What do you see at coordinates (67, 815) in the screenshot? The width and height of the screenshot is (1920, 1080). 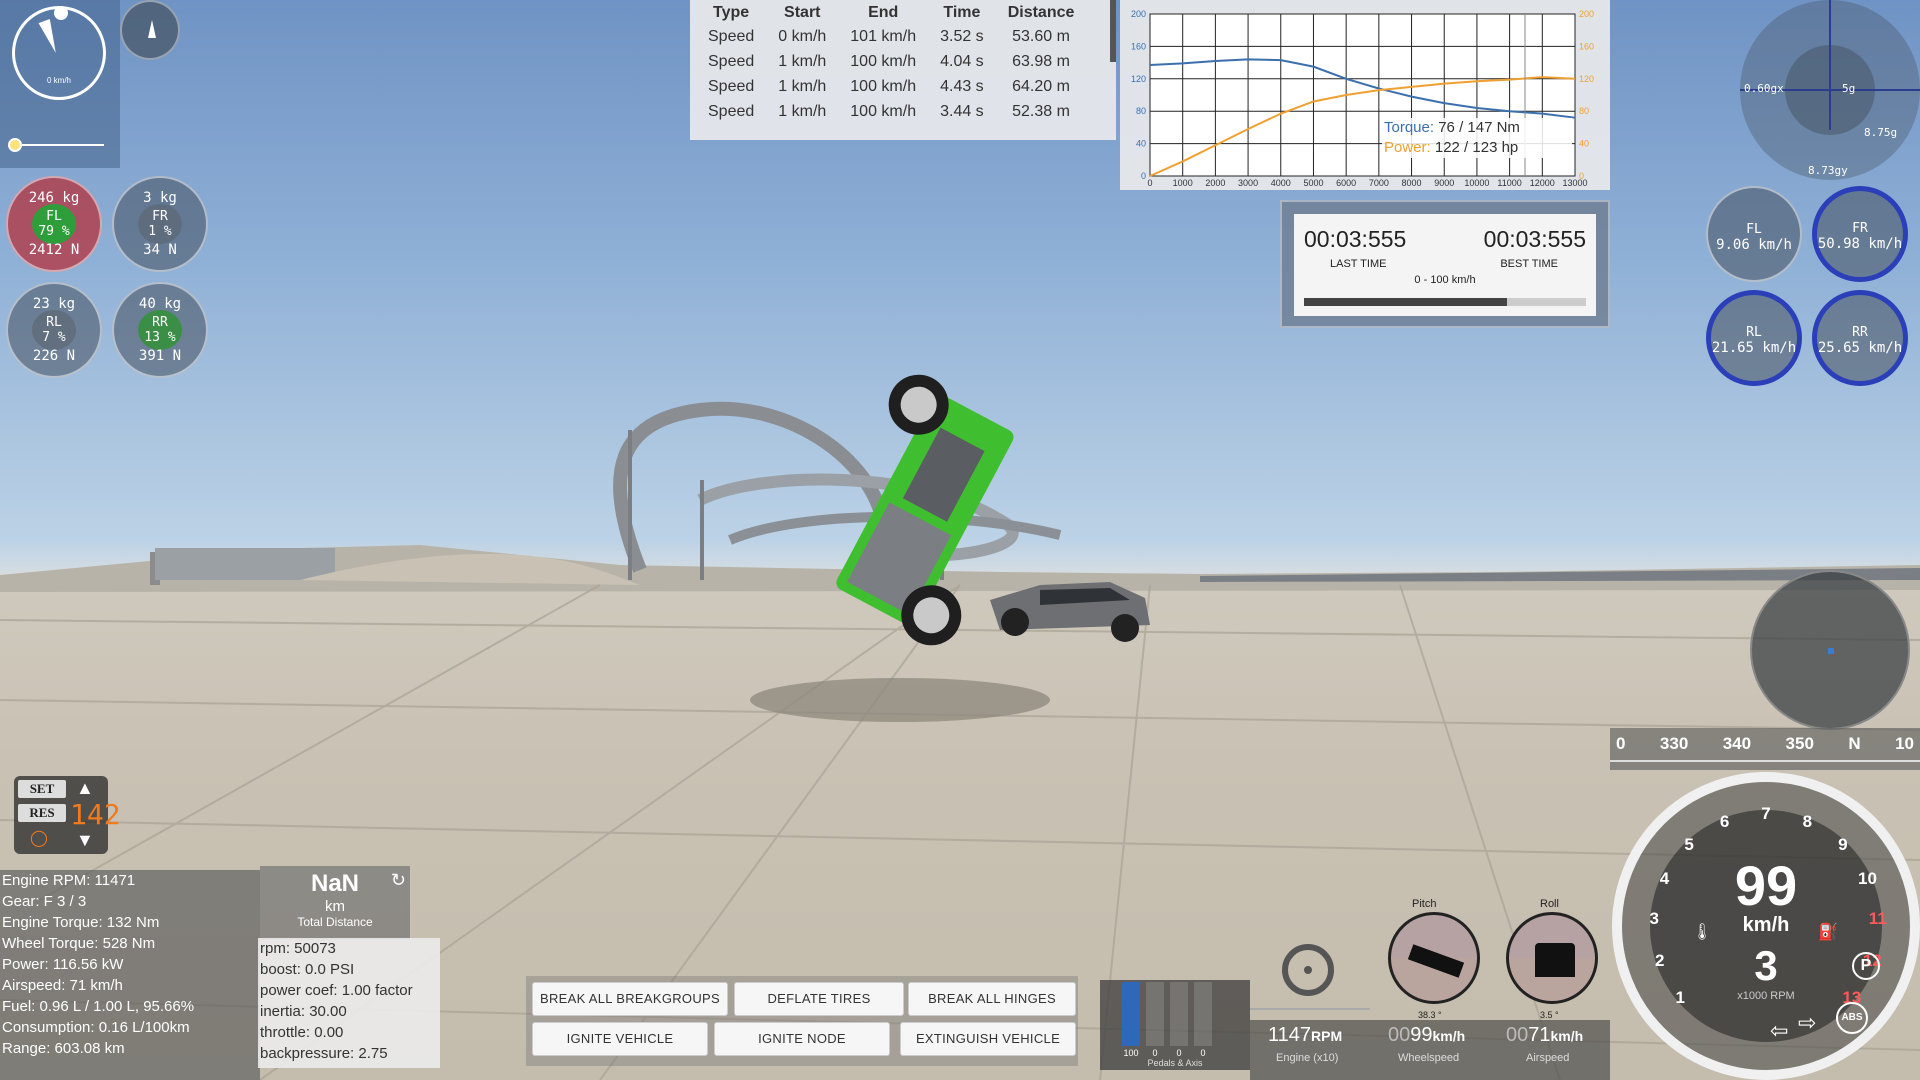 I see `cruise-control-panel: SET RES ▲ ▼ 142 ◯` at bounding box center [67, 815].